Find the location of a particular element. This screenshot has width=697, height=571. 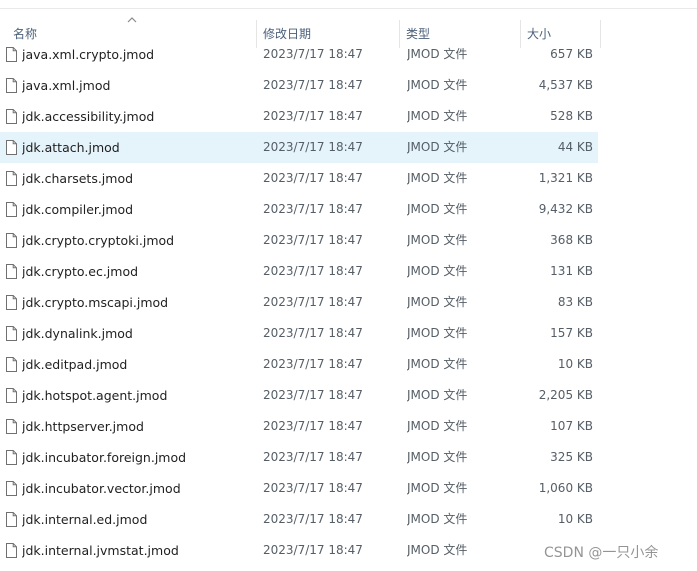

file-size: 325 KB is located at coordinates (571, 457).